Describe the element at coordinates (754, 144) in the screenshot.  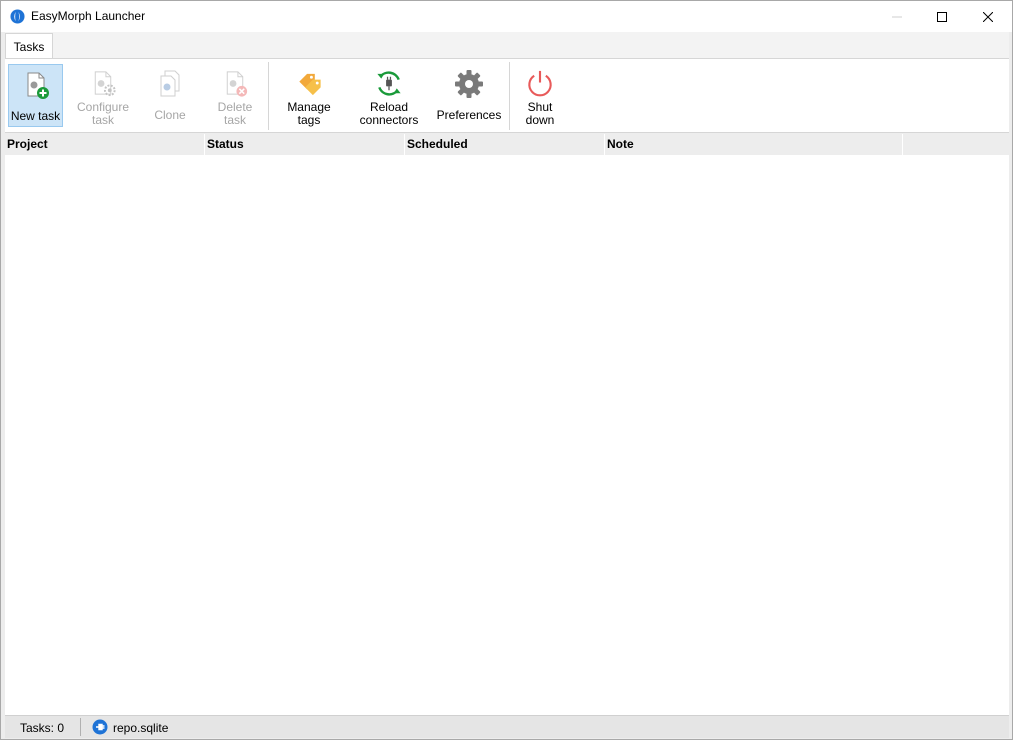
I see `column-header-note: Note` at that location.